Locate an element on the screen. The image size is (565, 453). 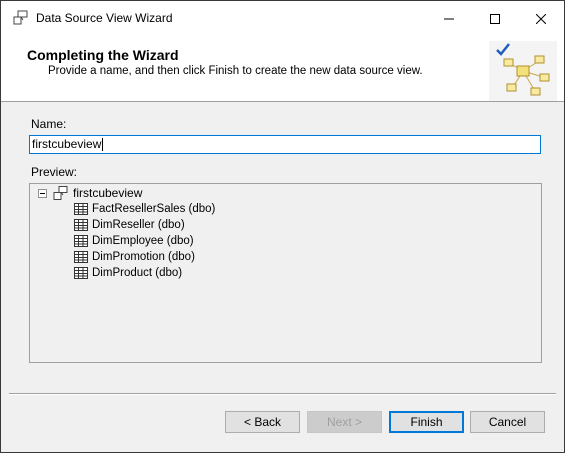
maximize-icon is located at coordinates (495, 18).